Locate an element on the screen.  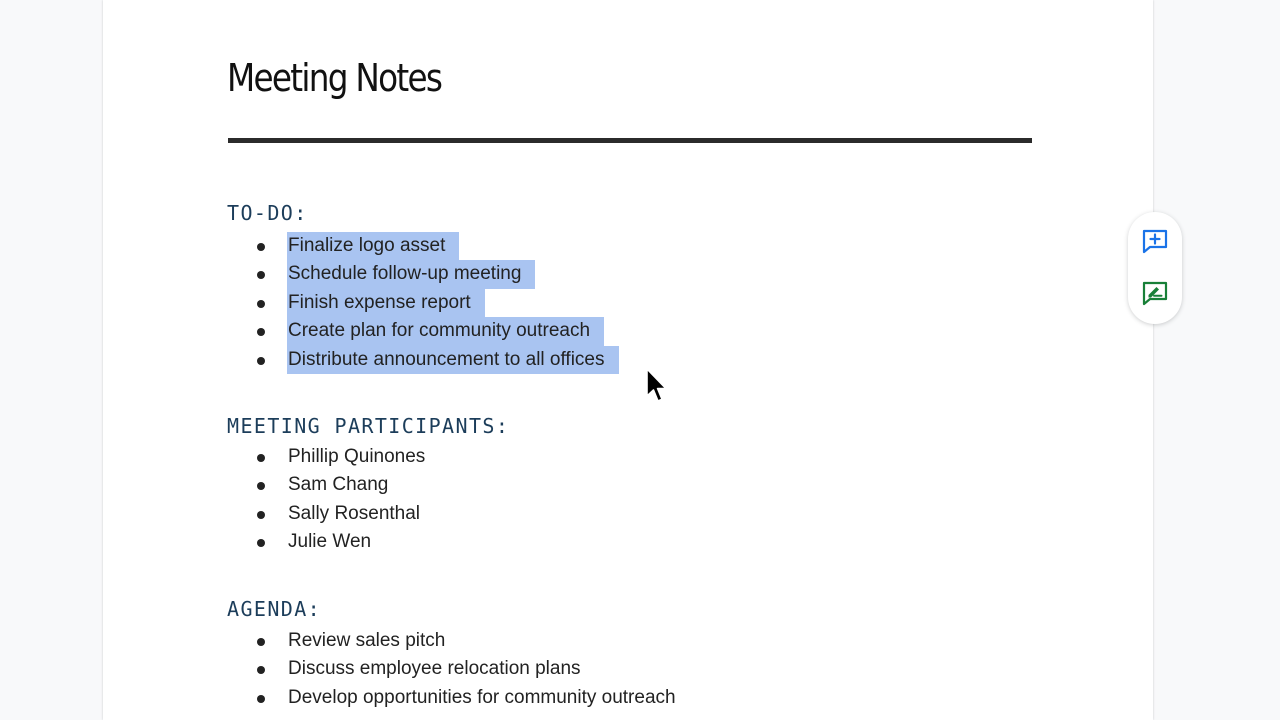
suggest-edits-icon is located at coordinates (1155, 293).